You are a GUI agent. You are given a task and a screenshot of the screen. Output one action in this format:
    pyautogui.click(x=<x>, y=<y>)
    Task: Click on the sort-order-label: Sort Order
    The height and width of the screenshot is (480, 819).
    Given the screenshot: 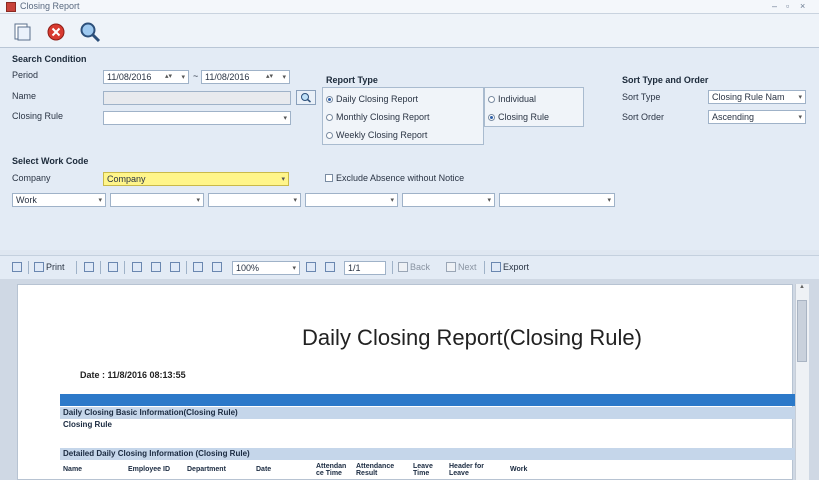 What is the action you would take?
    pyautogui.click(x=643, y=117)
    